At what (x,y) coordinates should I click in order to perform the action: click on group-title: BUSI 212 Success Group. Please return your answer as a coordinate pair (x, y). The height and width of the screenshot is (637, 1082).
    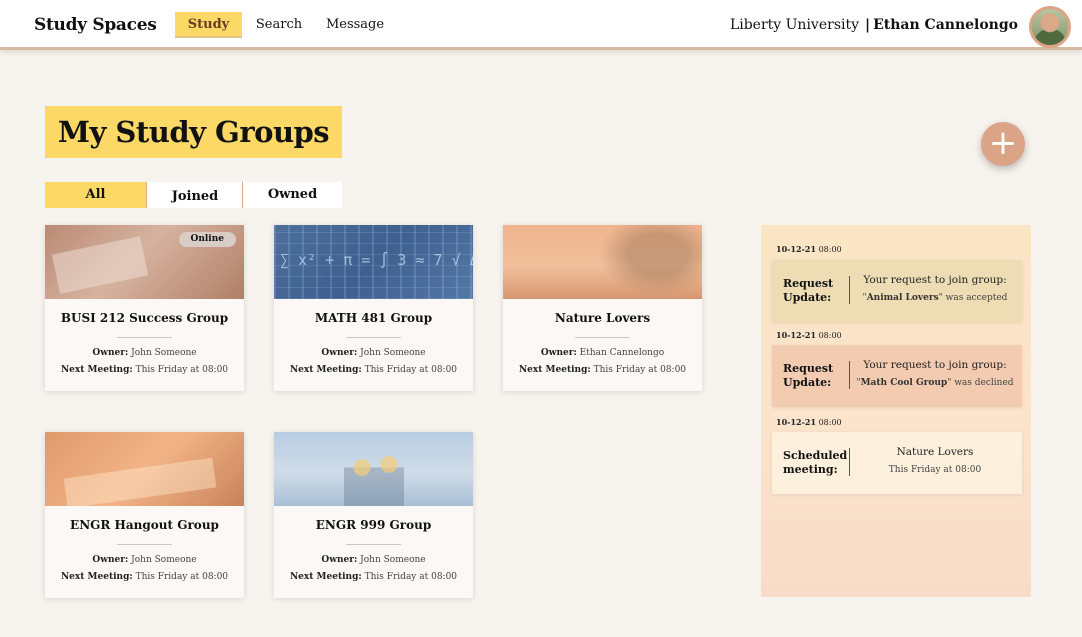
    Looking at the image, I should click on (144, 318).